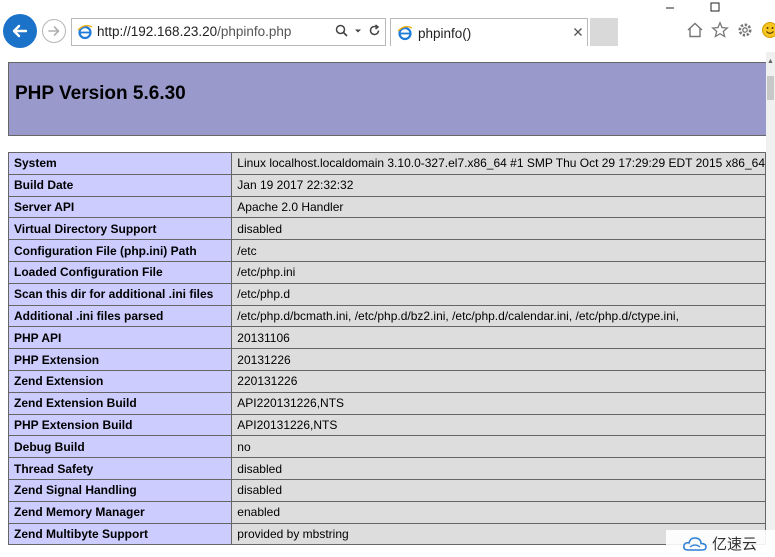 The image size is (775, 557). What do you see at coordinates (695, 30) in the screenshot?
I see `home-icon` at bounding box center [695, 30].